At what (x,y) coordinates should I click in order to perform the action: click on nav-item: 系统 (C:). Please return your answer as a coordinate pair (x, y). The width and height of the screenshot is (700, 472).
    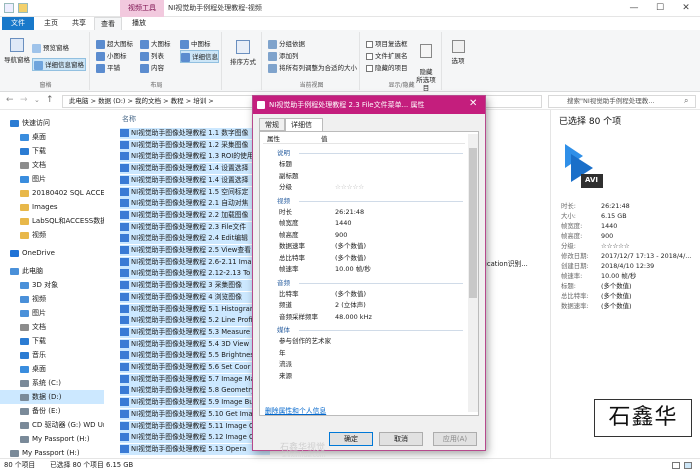
    Looking at the image, I should click on (52, 383).